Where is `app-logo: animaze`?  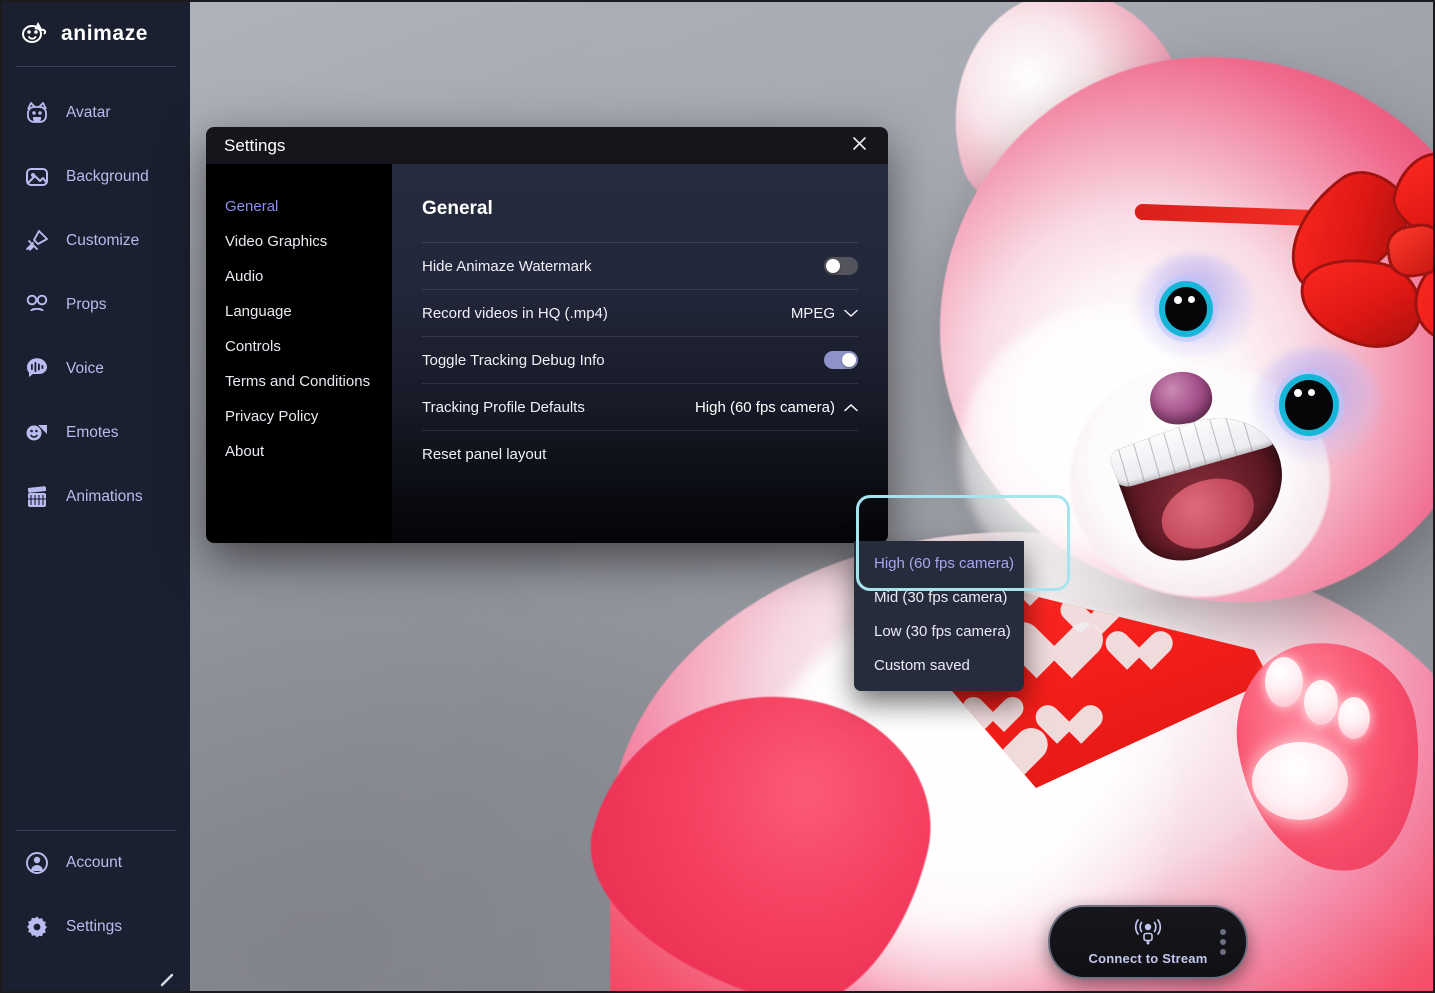
app-logo: animaze is located at coordinates (96, 34).